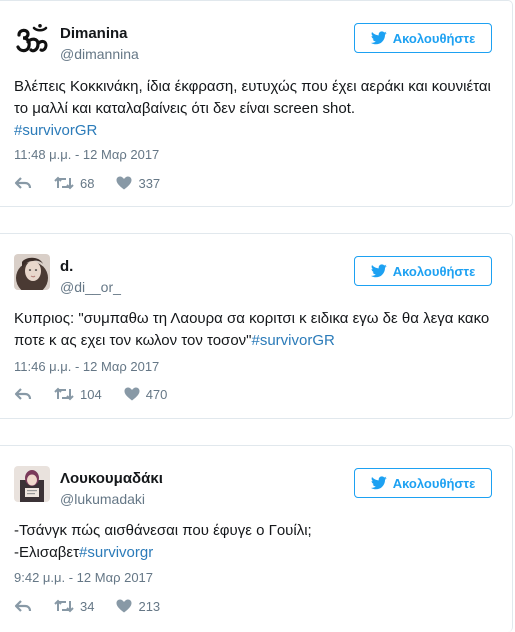  What do you see at coordinates (94, 34) in the screenshot?
I see `display-name: Dimanina` at bounding box center [94, 34].